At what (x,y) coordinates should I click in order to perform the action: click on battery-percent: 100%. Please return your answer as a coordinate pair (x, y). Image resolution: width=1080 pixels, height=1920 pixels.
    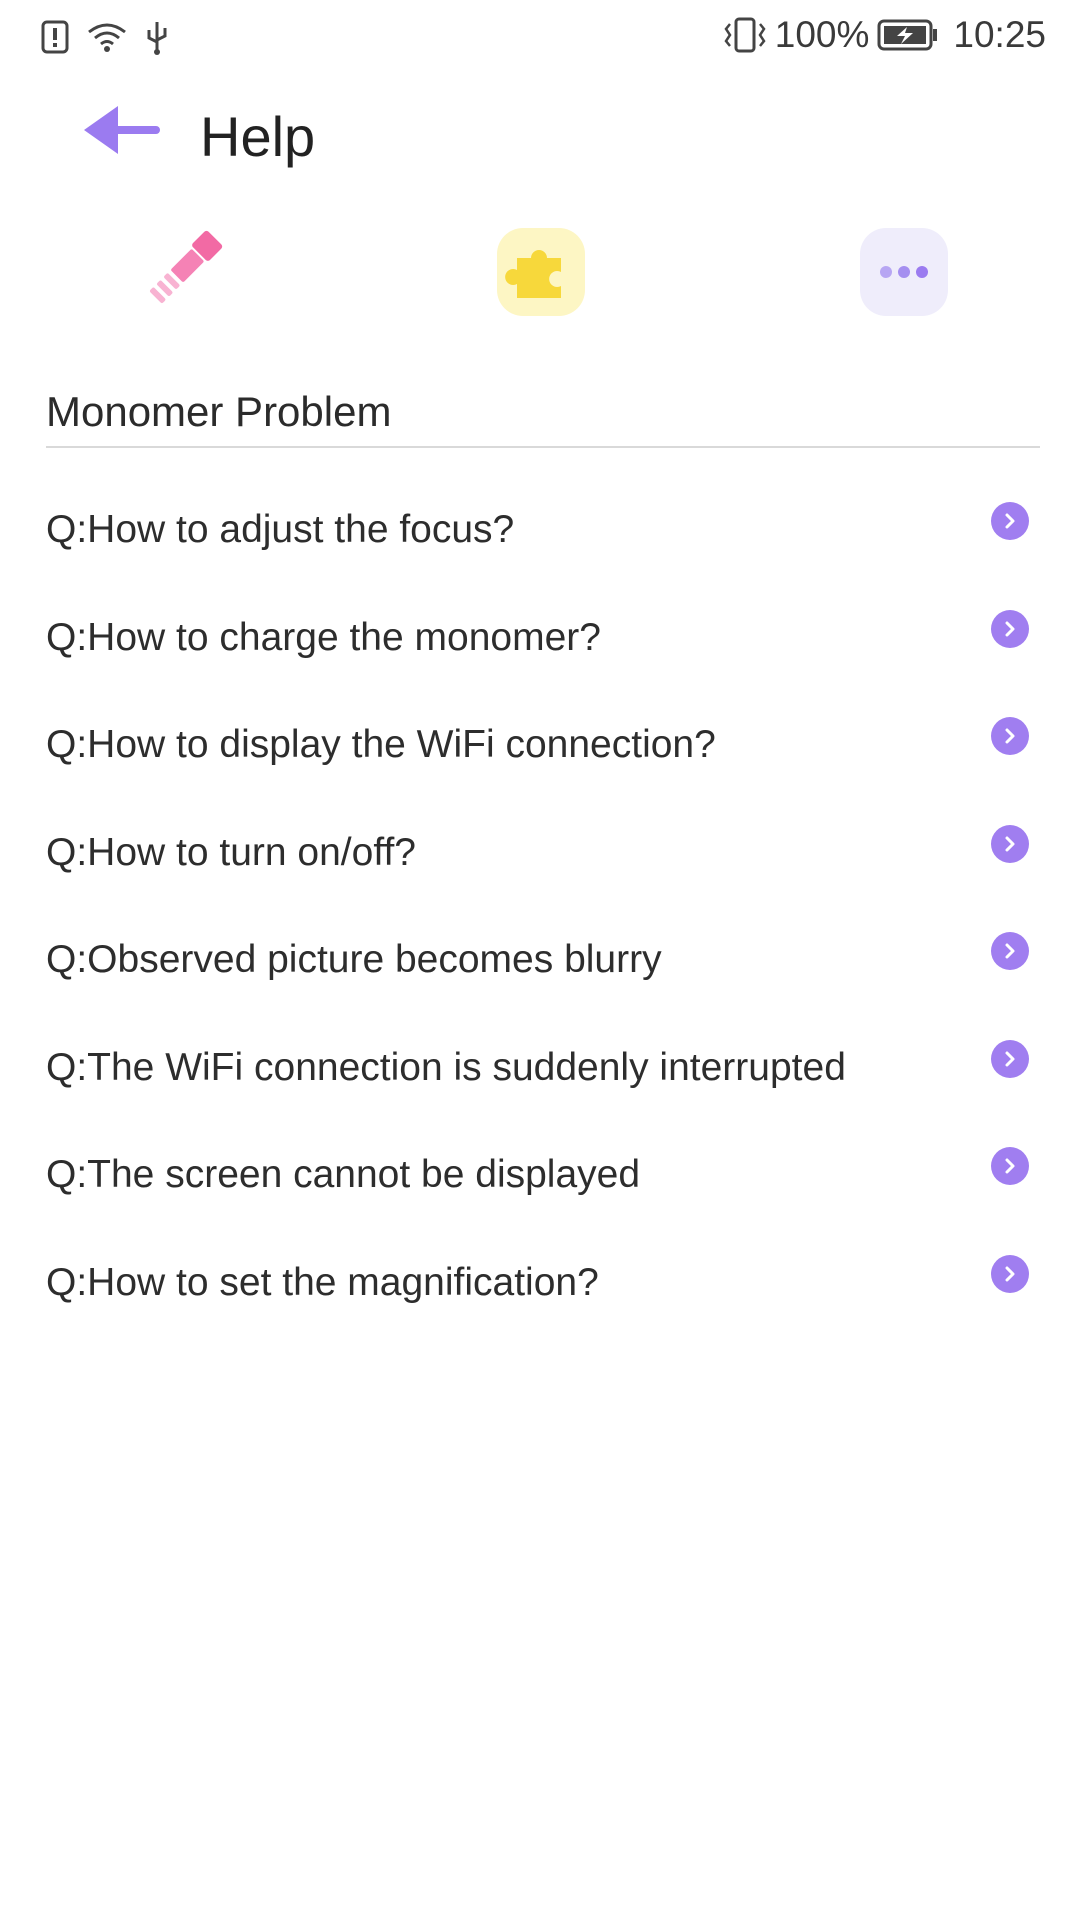
    Looking at the image, I should click on (822, 34).